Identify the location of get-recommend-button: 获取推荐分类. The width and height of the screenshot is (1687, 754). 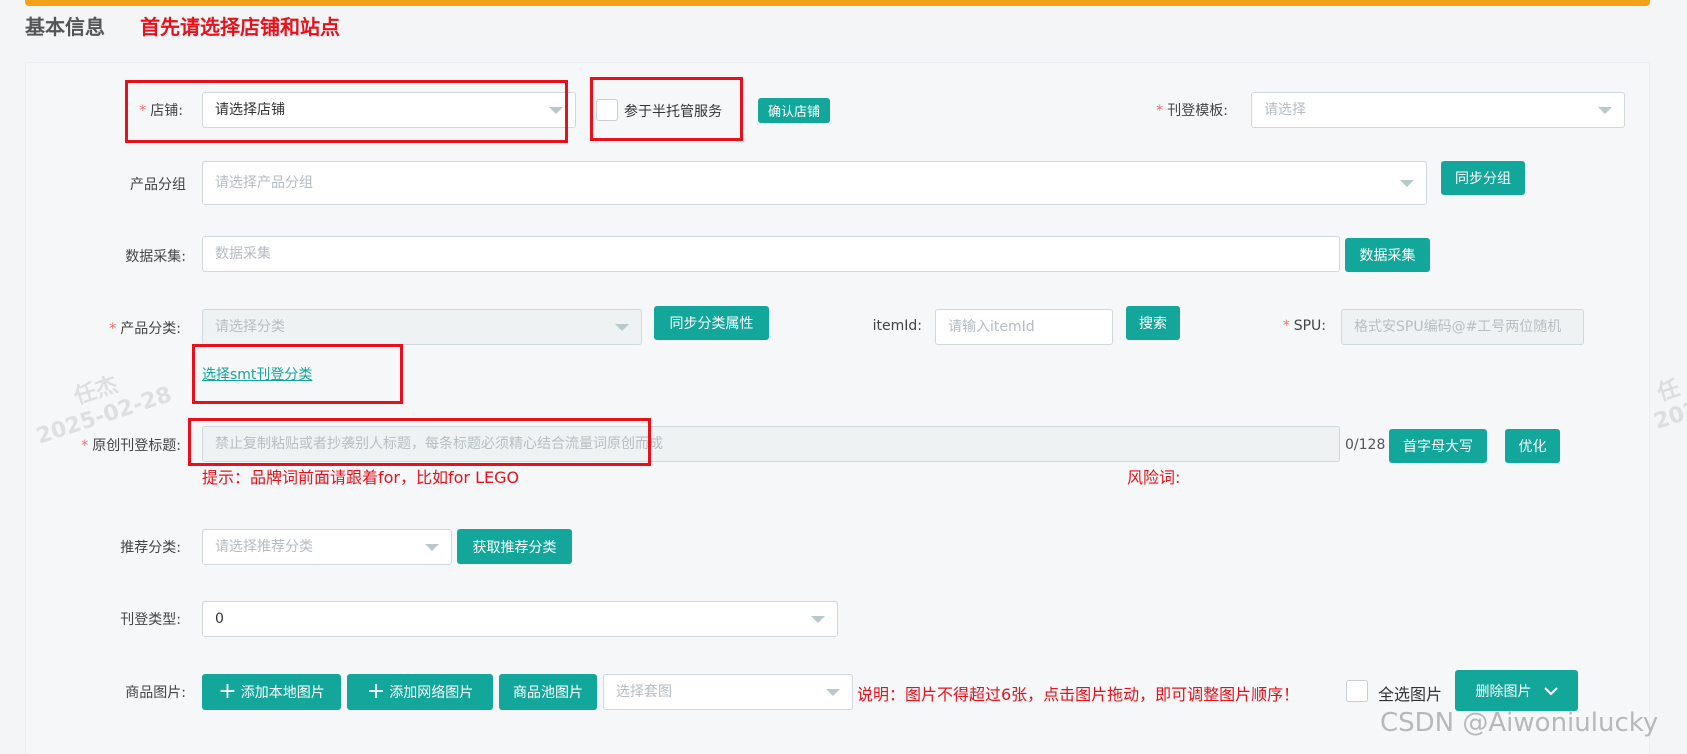
(514, 546).